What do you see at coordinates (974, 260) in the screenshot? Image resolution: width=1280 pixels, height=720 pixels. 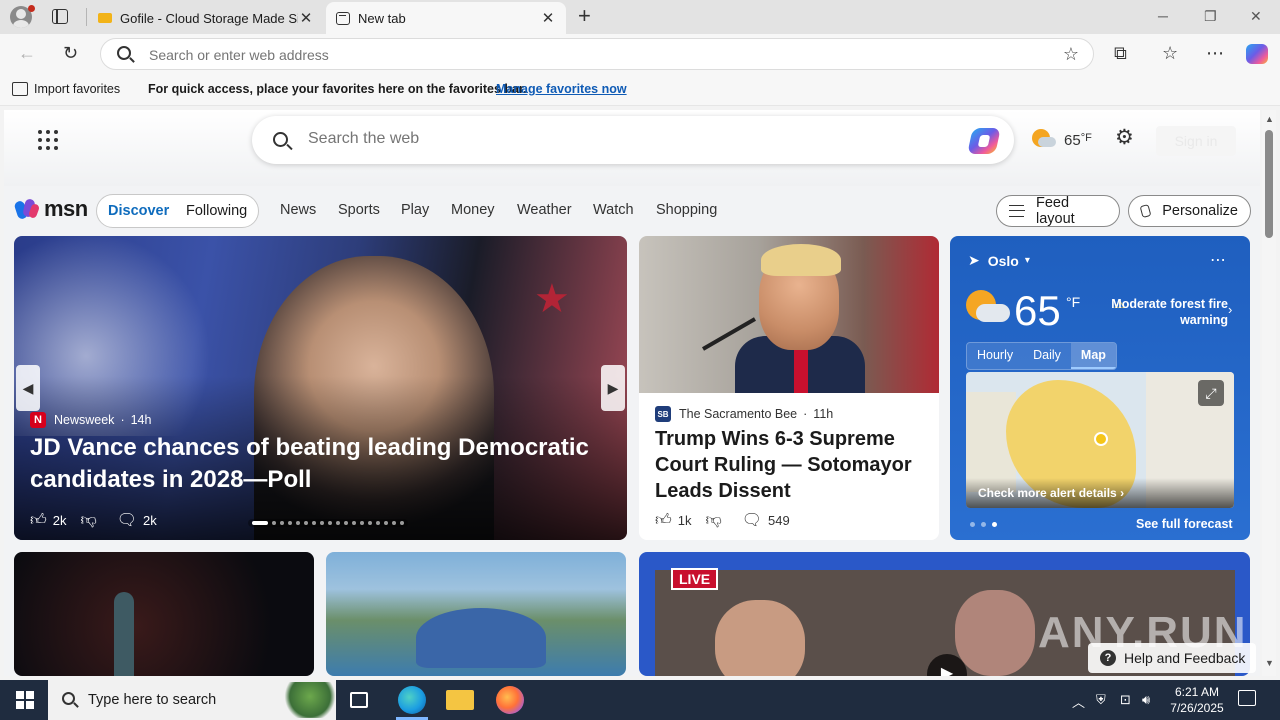 I see `location-arrow-icon: ➤` at bounding box center [974, 260].